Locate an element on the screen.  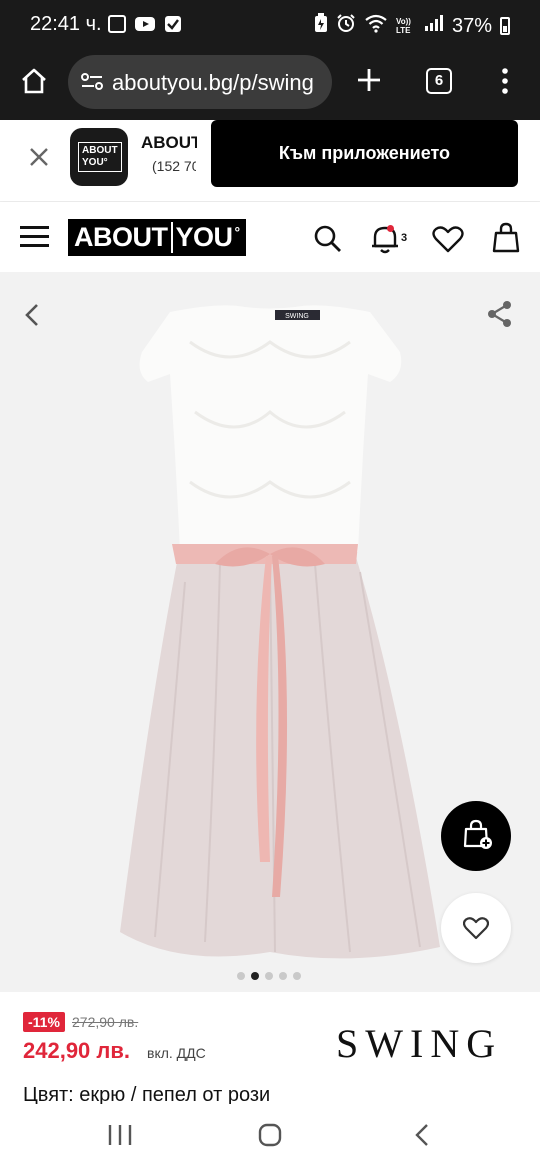
garment-label: SWING is located at coordinates (297, 316).